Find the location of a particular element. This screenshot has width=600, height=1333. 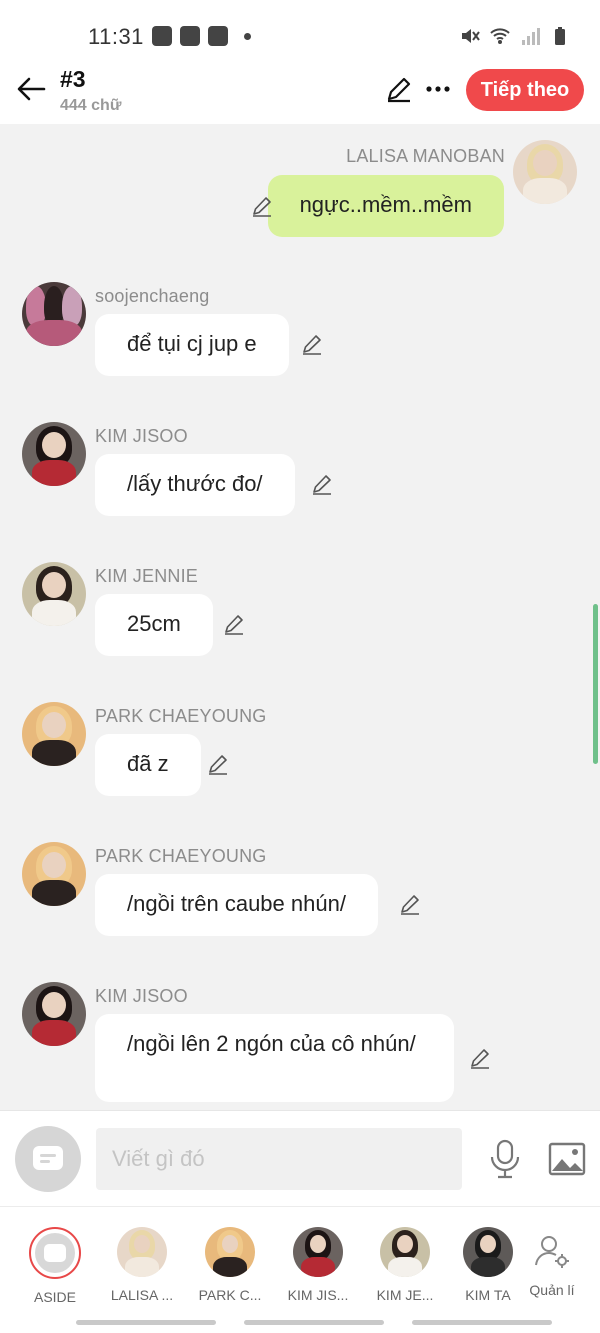

message-item: LALISA MANOBAN ngực..mềm..mềm is located at coordinates (300, 184).